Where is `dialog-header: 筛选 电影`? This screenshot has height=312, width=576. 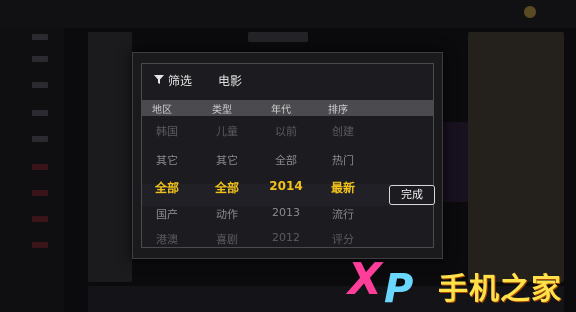 dialog-header: 筛选 电影 is located at coordinates (287, 81).